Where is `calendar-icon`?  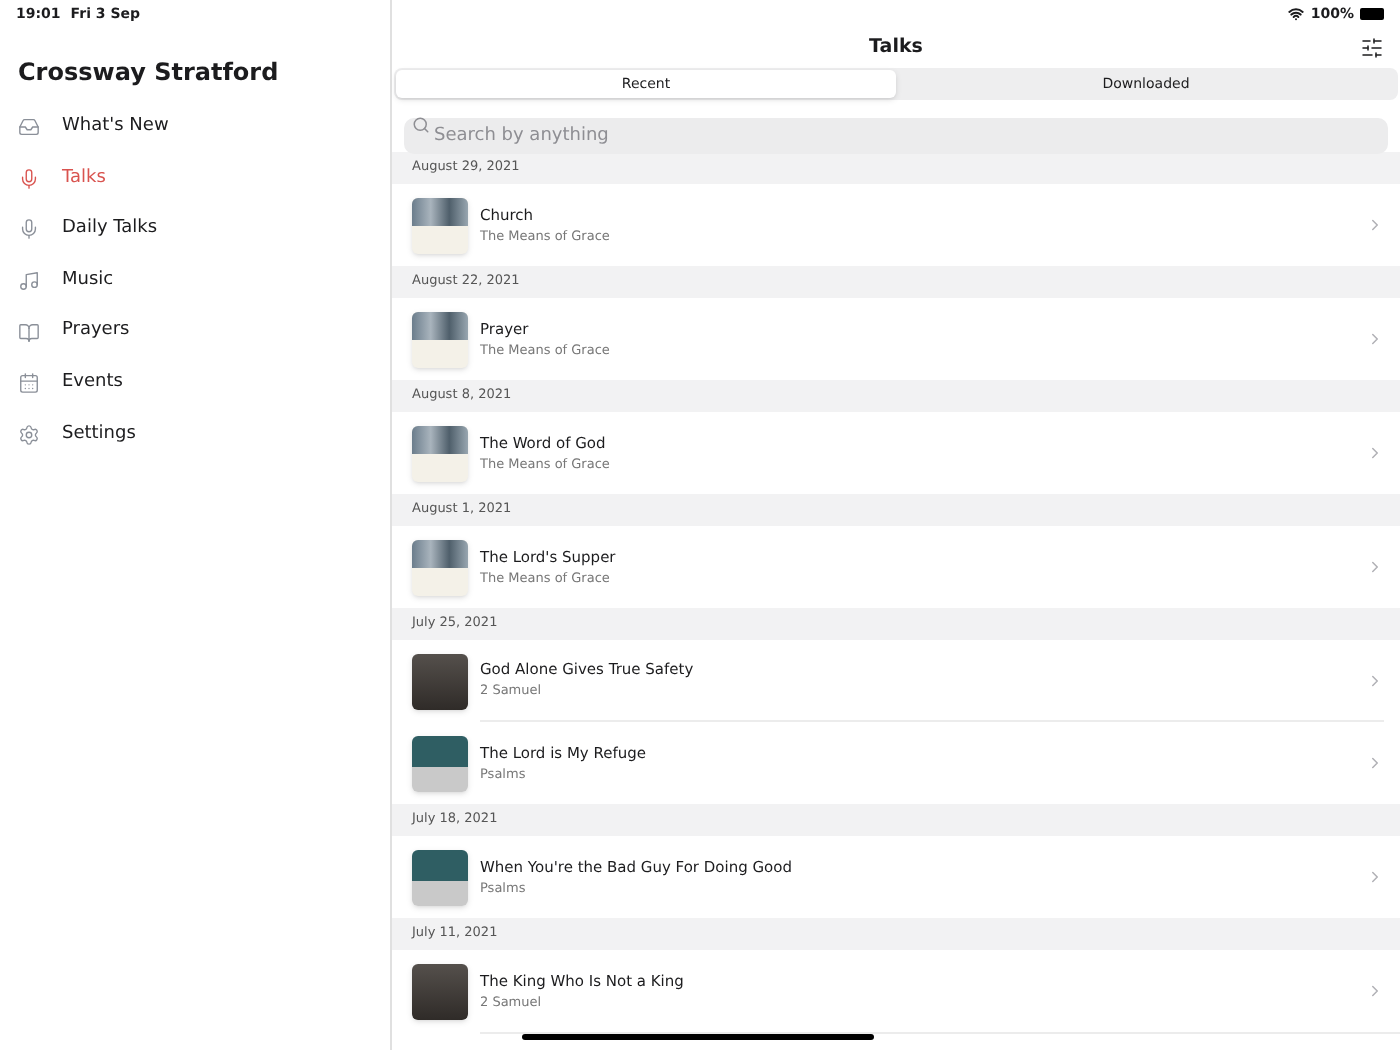 calendar-icon is located at coordinates (29, 383).